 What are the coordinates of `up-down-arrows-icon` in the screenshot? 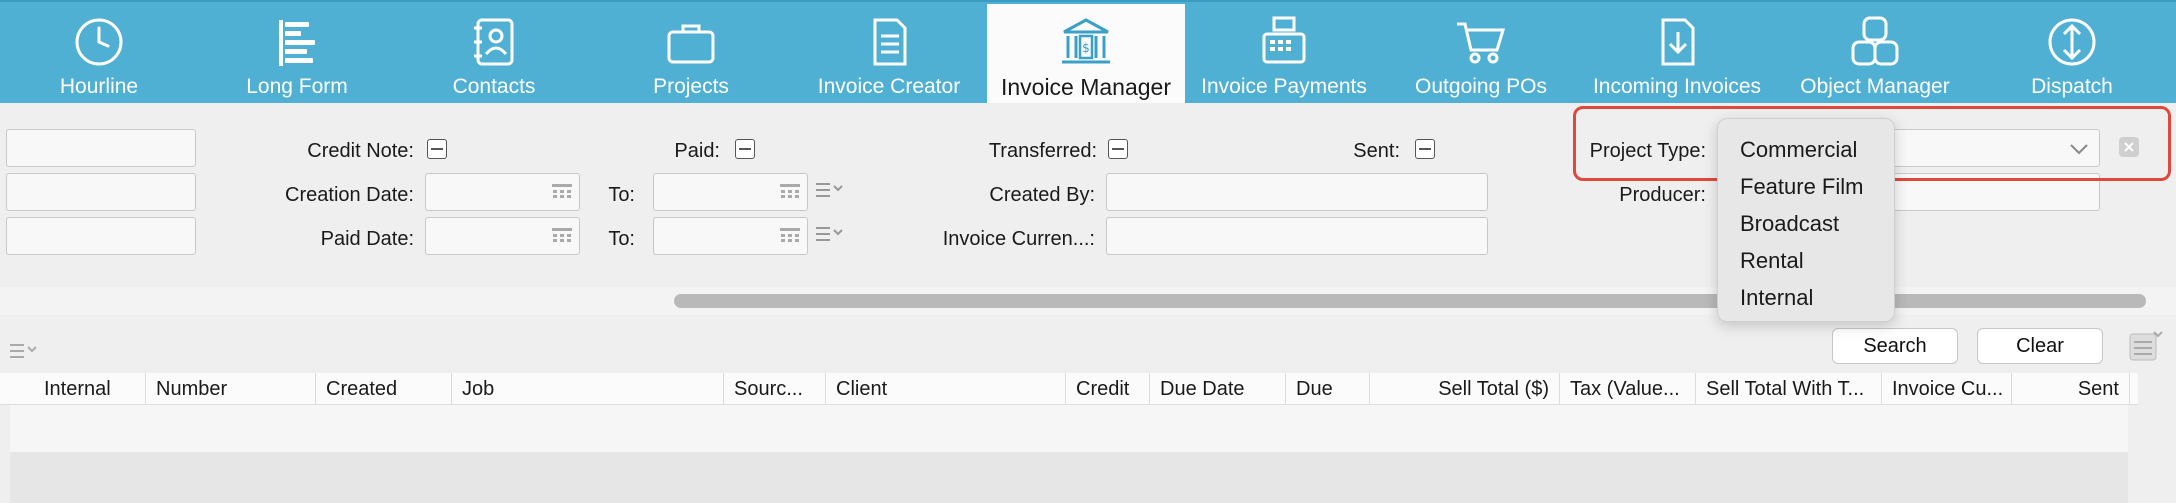 It's located at (2072, 42).